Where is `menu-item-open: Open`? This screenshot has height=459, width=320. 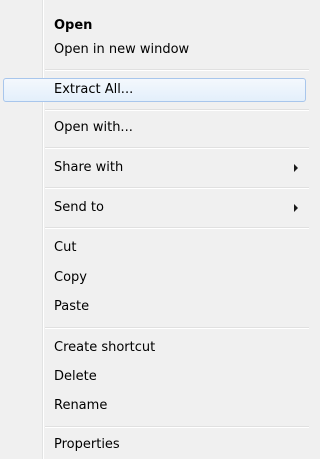
menu-item-open: Open is located at coordinates (154, 26).